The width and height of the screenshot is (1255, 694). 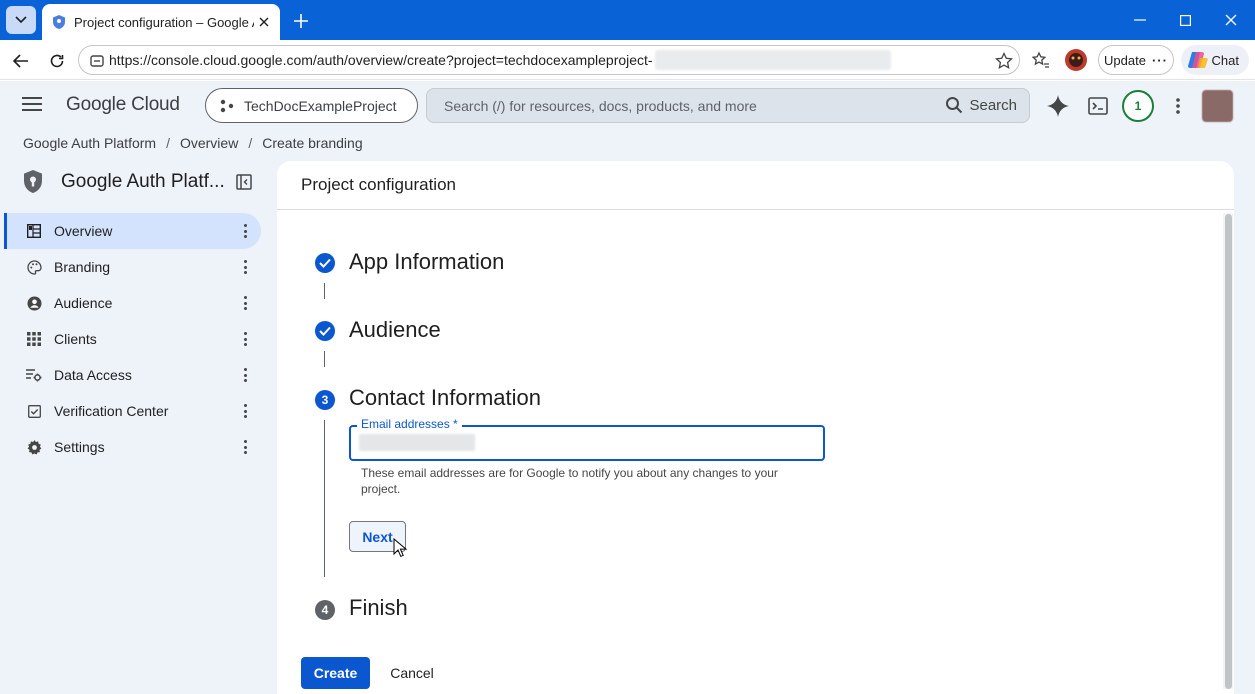 What do you see at coordinates (412, 673) in the screenshot?
I see `cancel-button: Cancel` at bounding box center [412, 673].